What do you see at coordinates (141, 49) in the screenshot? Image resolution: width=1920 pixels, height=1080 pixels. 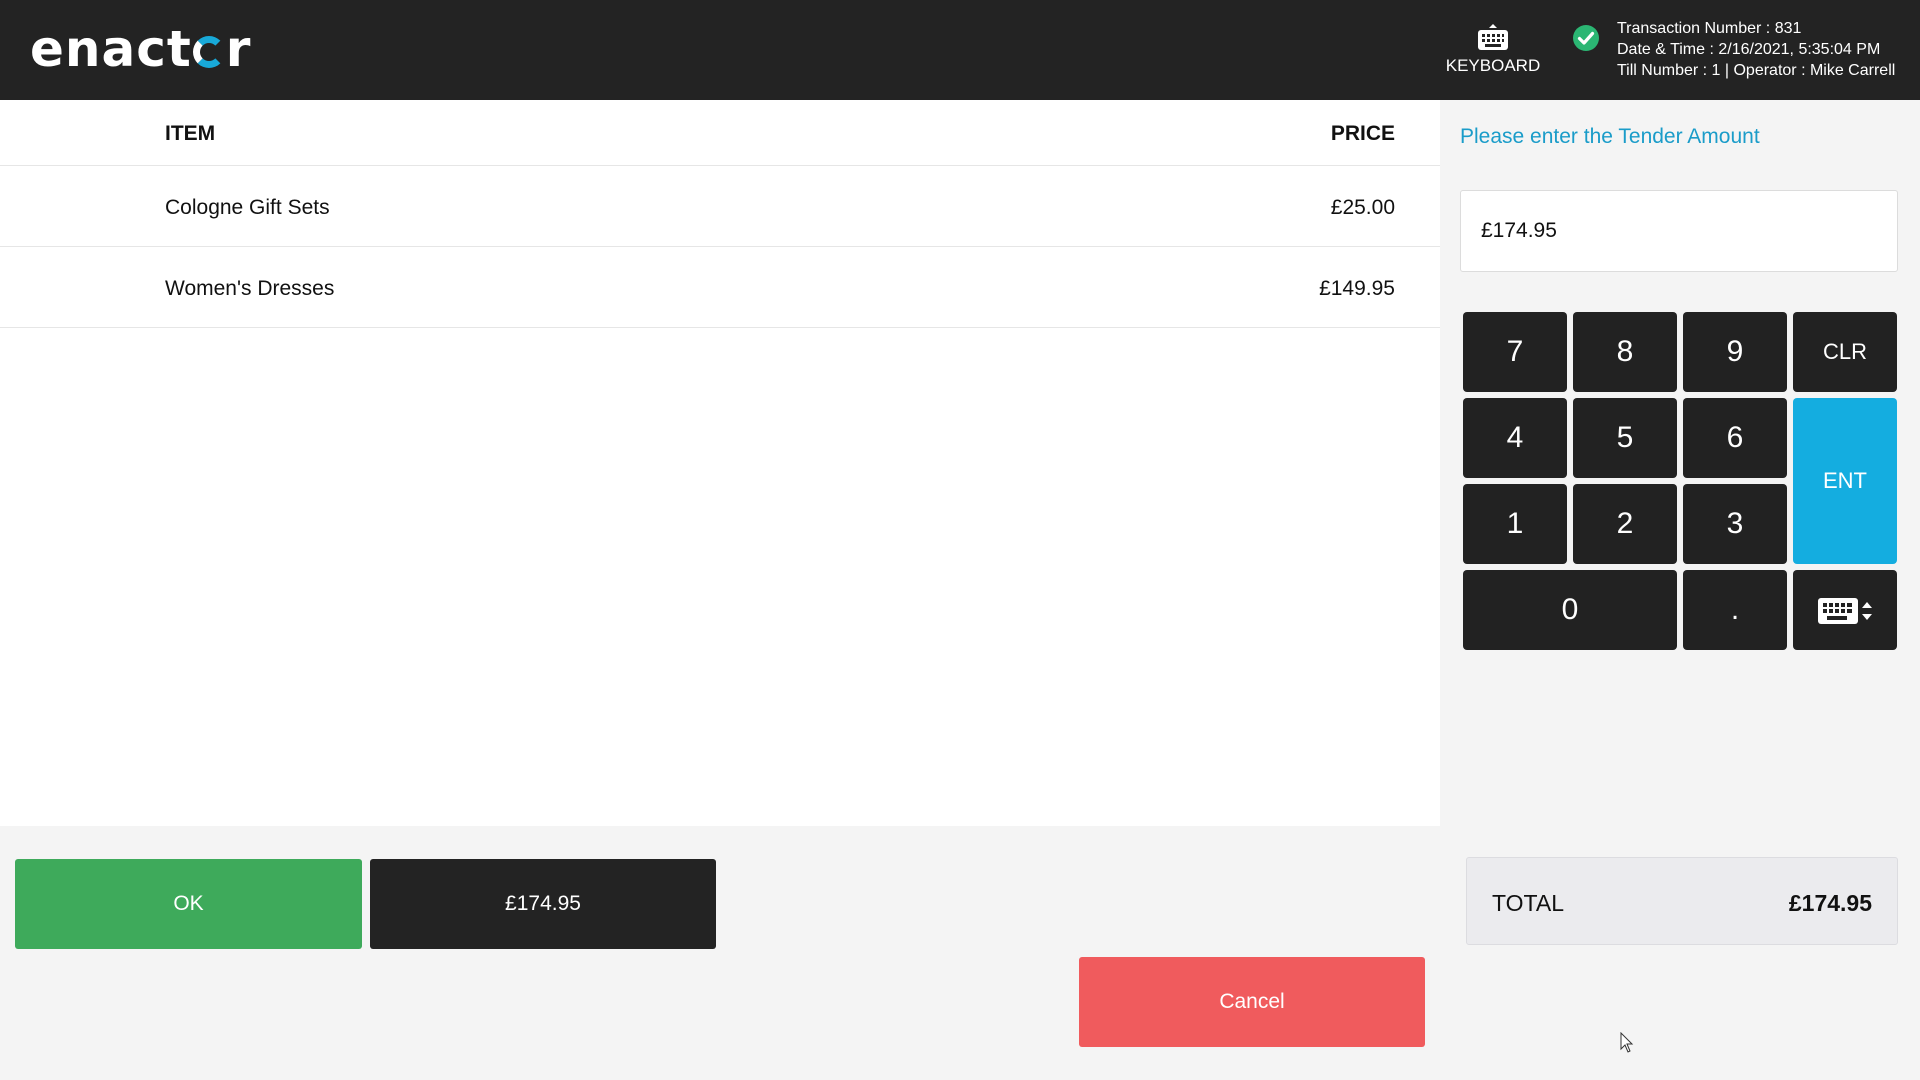 I see `enactor-logo: enact r` at bounding box center [141, 49].